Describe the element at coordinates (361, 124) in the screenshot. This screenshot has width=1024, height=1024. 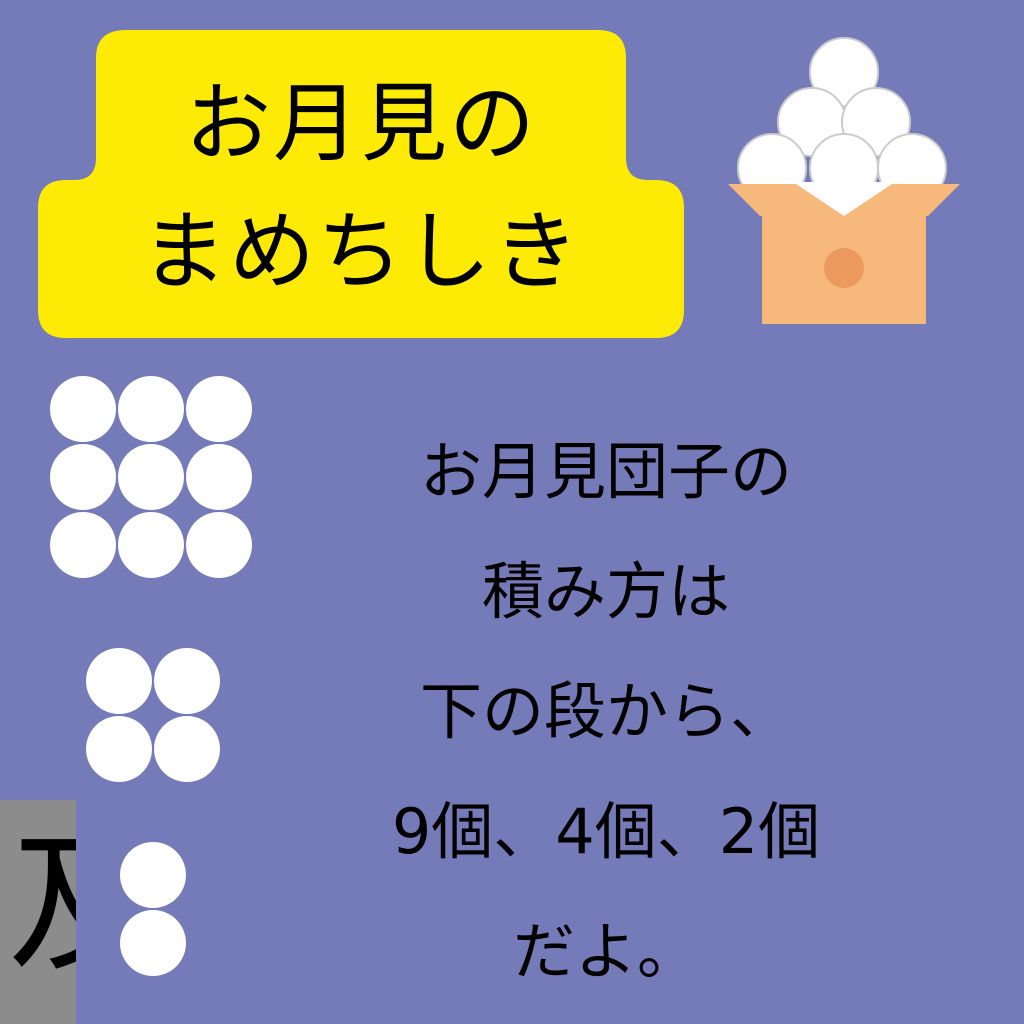
I see `title-line-1: お月見の` at that location.